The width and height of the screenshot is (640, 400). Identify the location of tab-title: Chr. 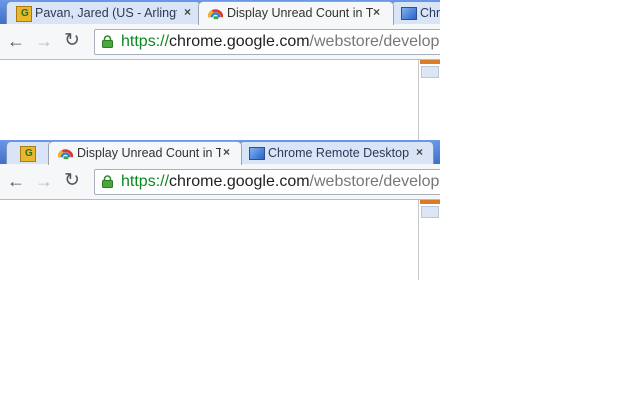
(430, 13).